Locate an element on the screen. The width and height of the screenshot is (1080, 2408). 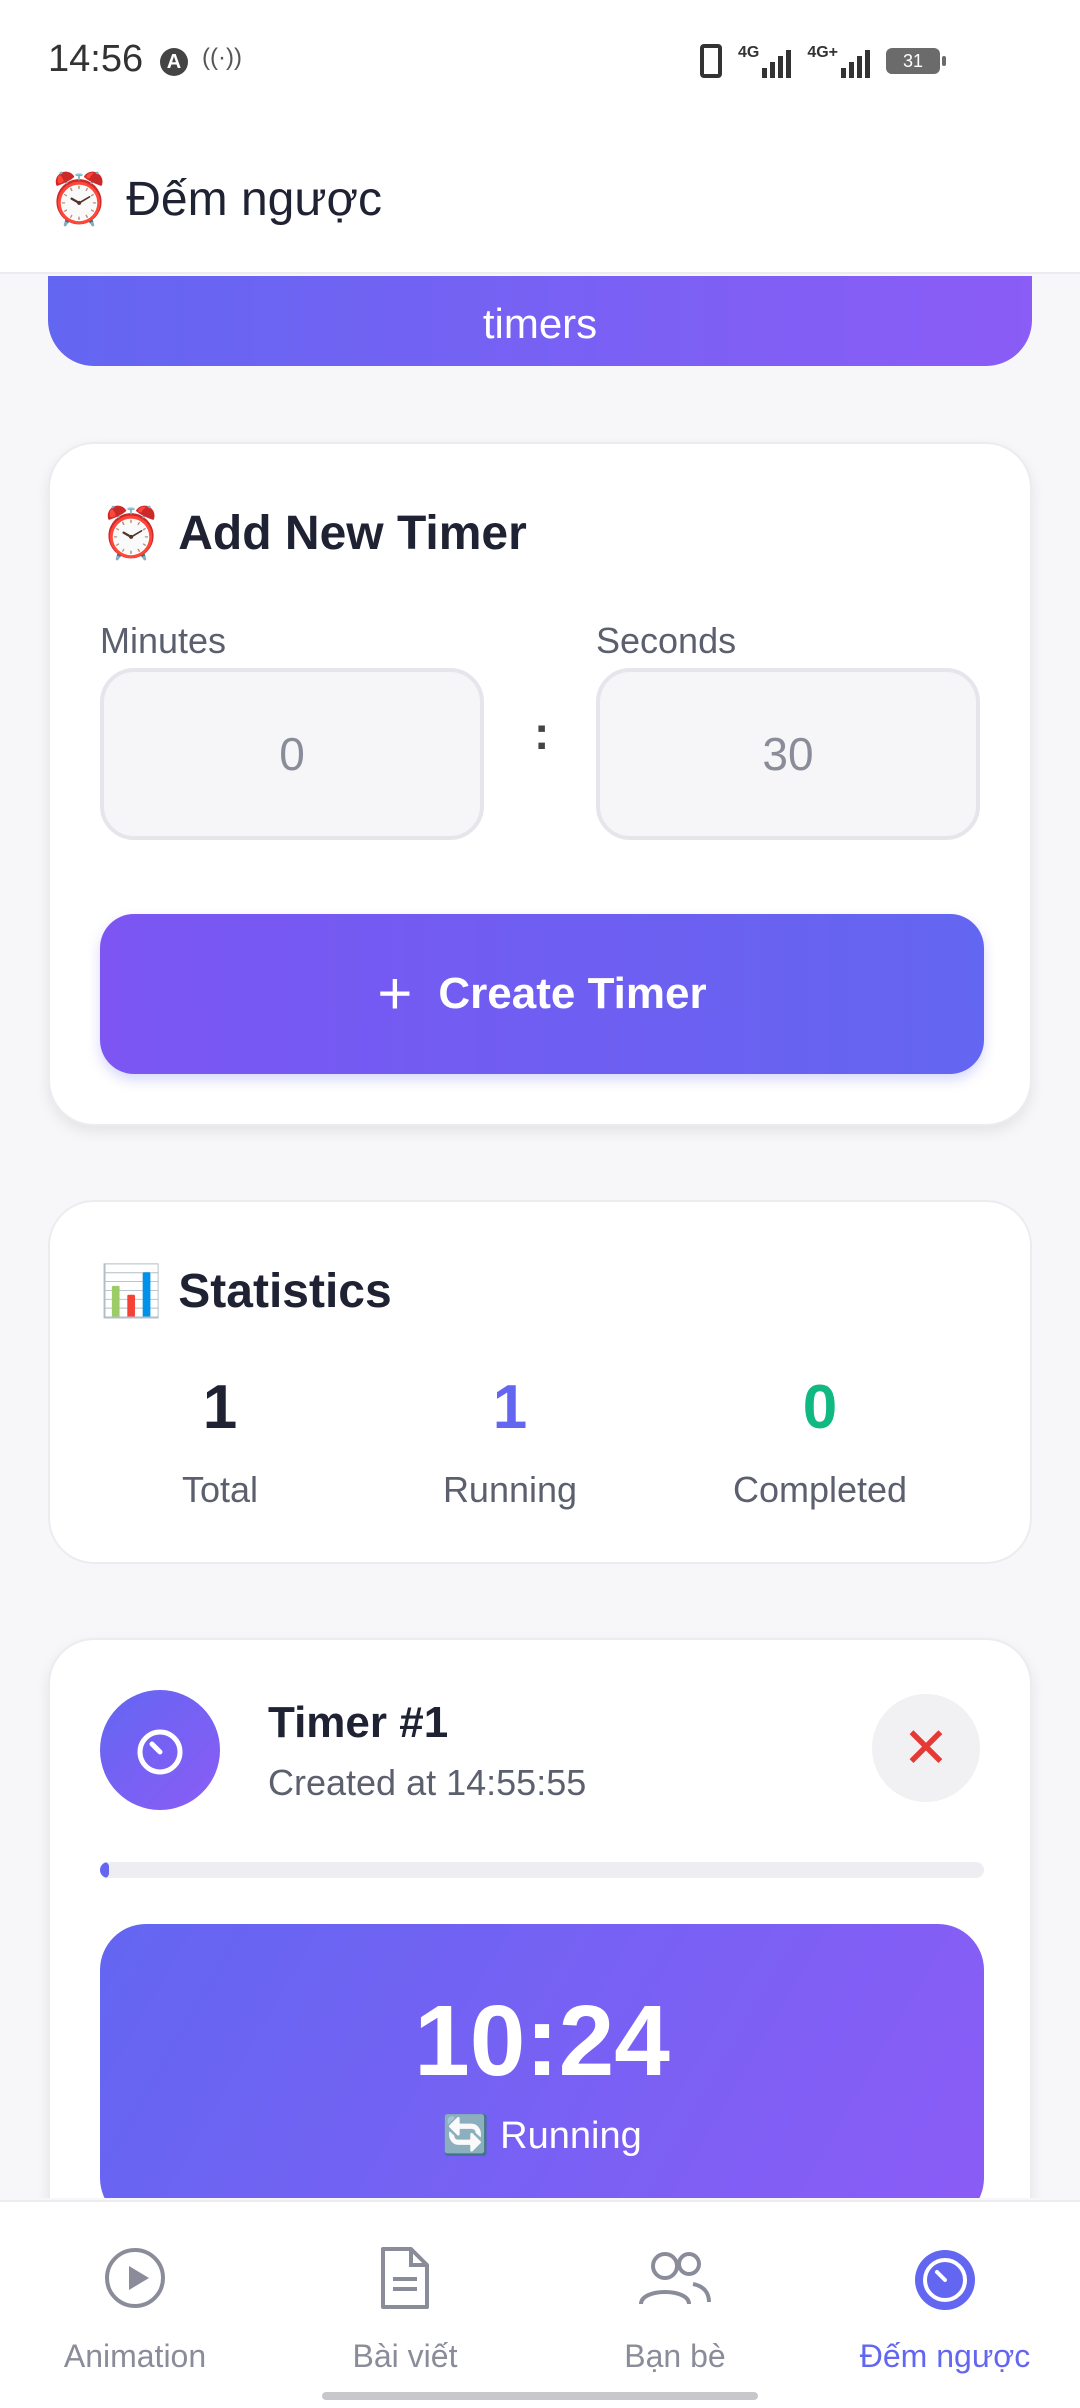
timer-display: 10:24 🔄 Running is located at coordinates (542, 2061).